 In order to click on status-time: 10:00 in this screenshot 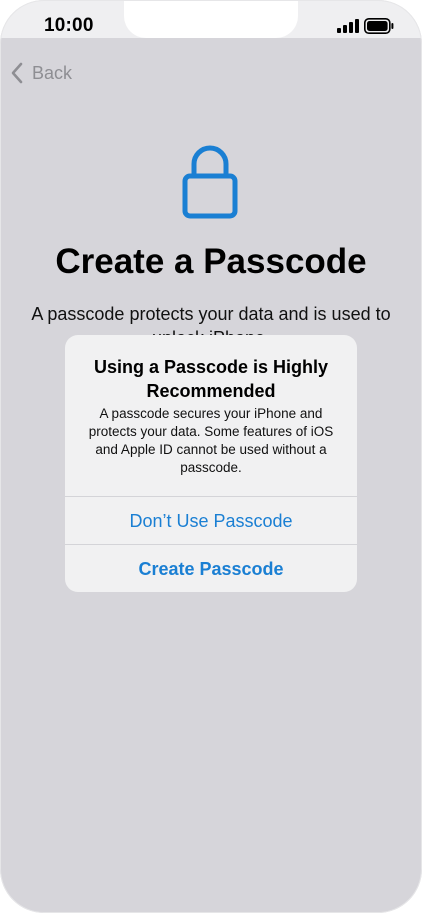, I will do `click(69, 25)`.